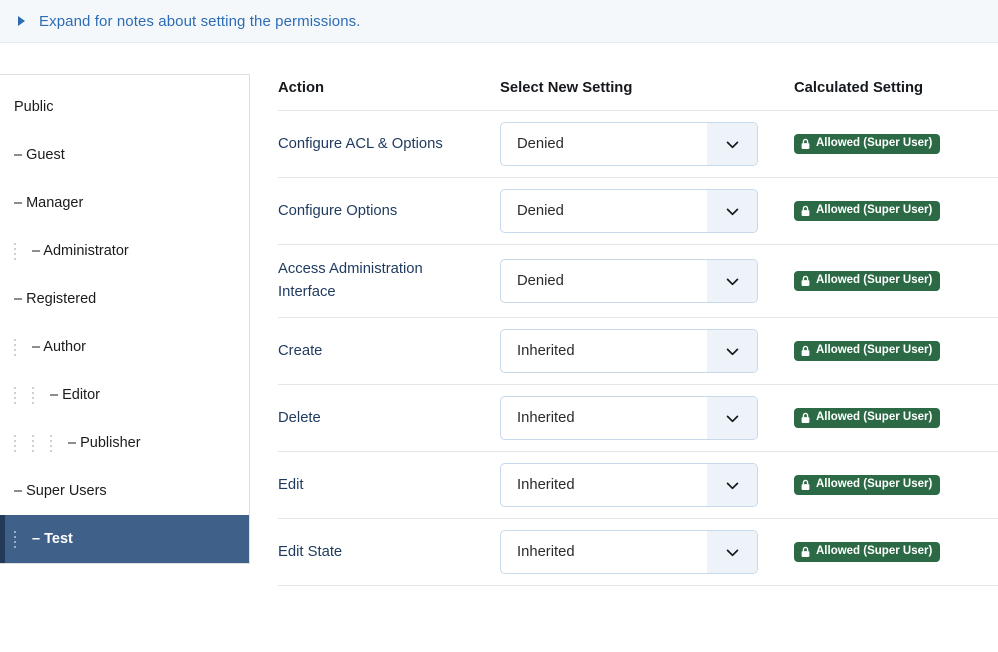  What do you see at coordinates (389, 485) in the screenshot?
I see `action-cell: Edit` at bounding box center [389, 485].